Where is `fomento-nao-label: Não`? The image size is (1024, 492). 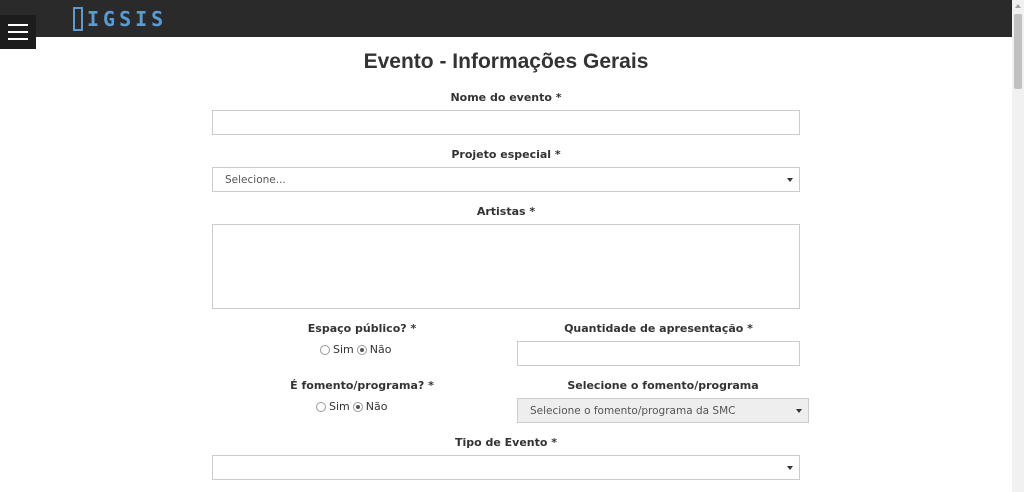
fomento-nao-label: Não is located at coordinates (376, 406).